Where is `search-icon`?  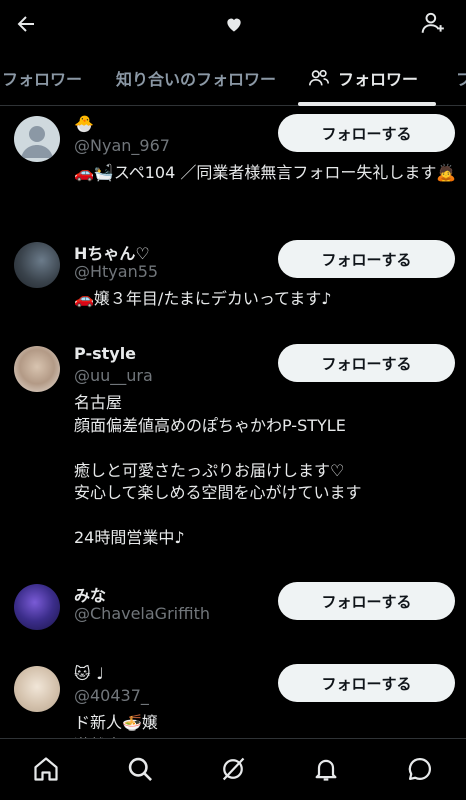
search-icon is located at coordinates (140, 769).